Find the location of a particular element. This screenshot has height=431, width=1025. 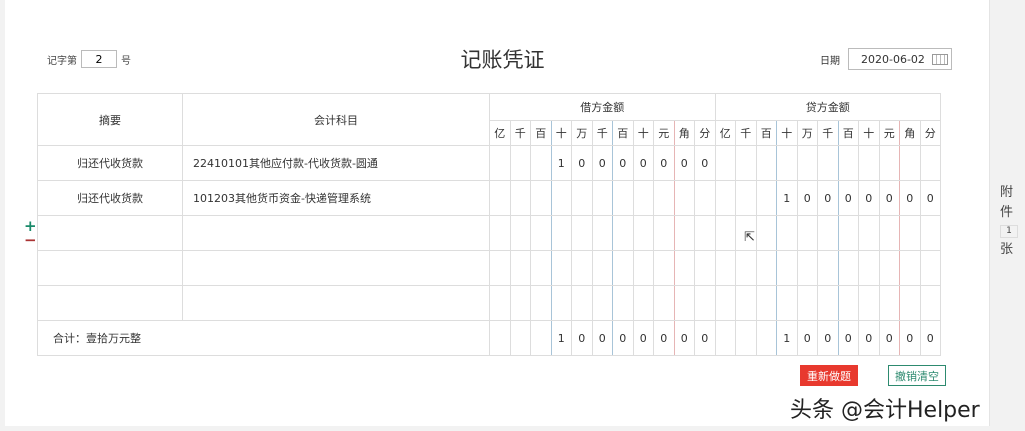

remove-row-button: − is located at coordinates (30, 240).